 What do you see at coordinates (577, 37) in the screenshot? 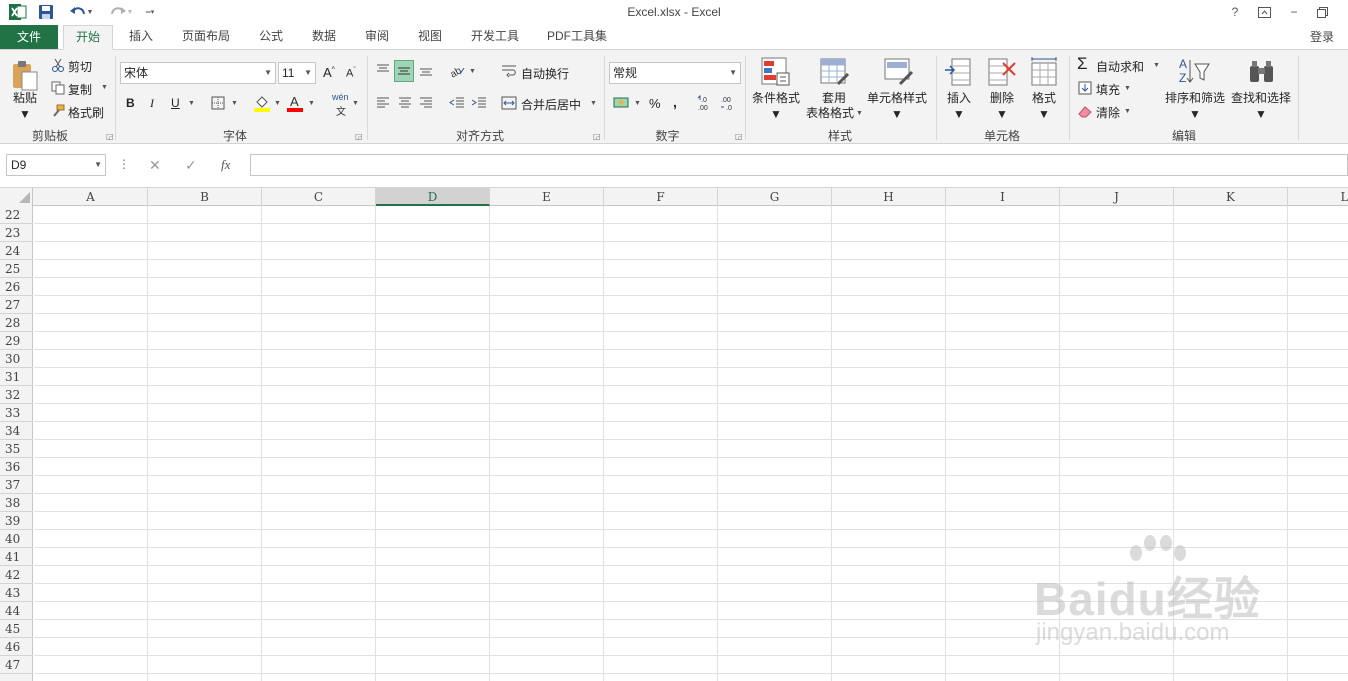
I see `tab-pdf-tools: PDF工具集` at bounding box center [577, 37].